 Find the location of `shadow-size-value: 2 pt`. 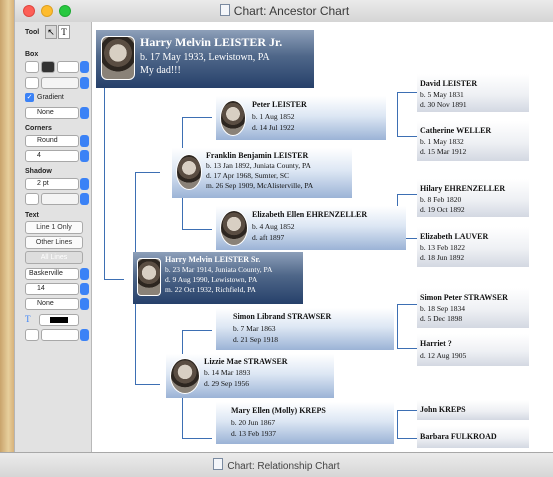

shadow-size-value: 2 pt is located at coordinates (43, 183).